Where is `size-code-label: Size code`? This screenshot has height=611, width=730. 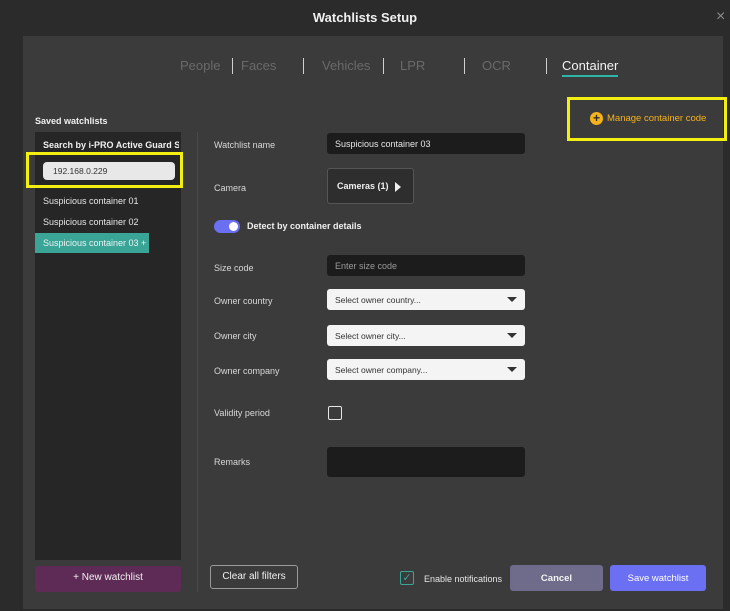
size-code-label: Size code is located at coordinates (234, 268).